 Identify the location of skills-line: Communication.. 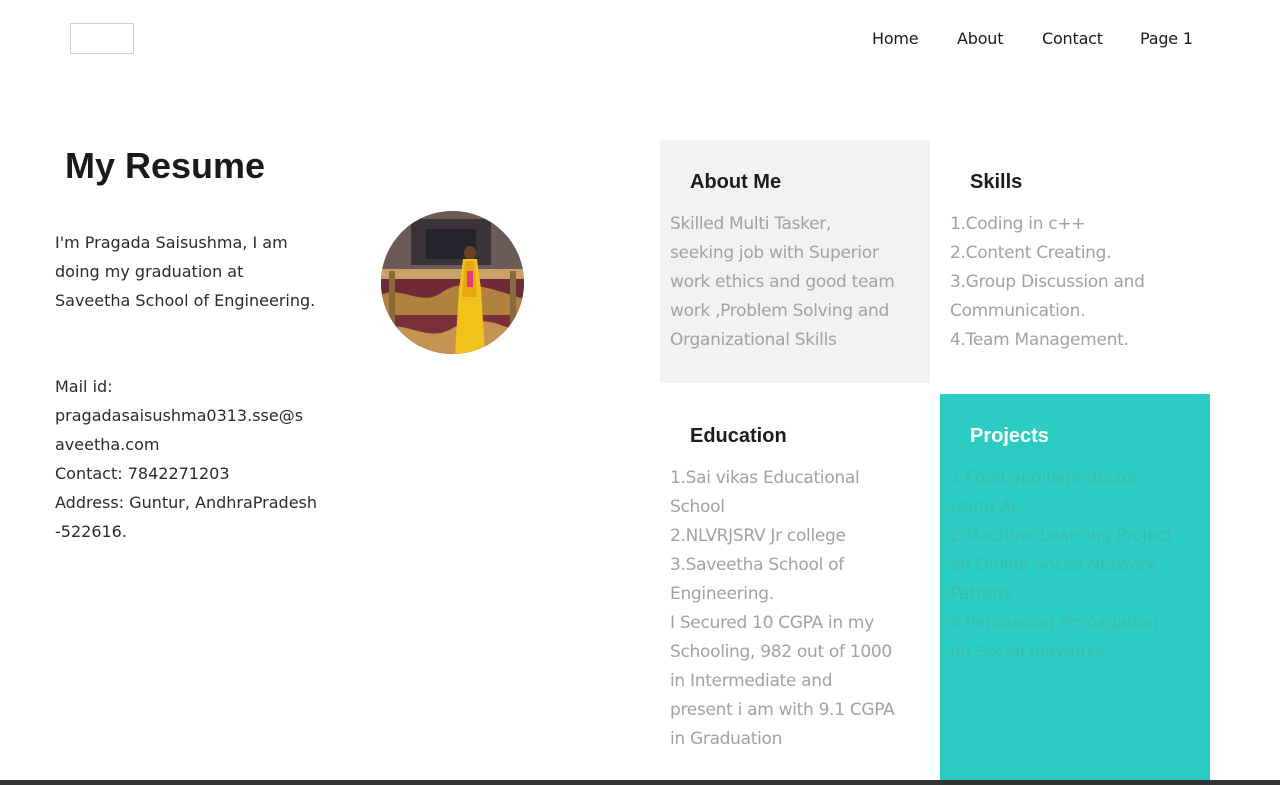
(1018, 311).